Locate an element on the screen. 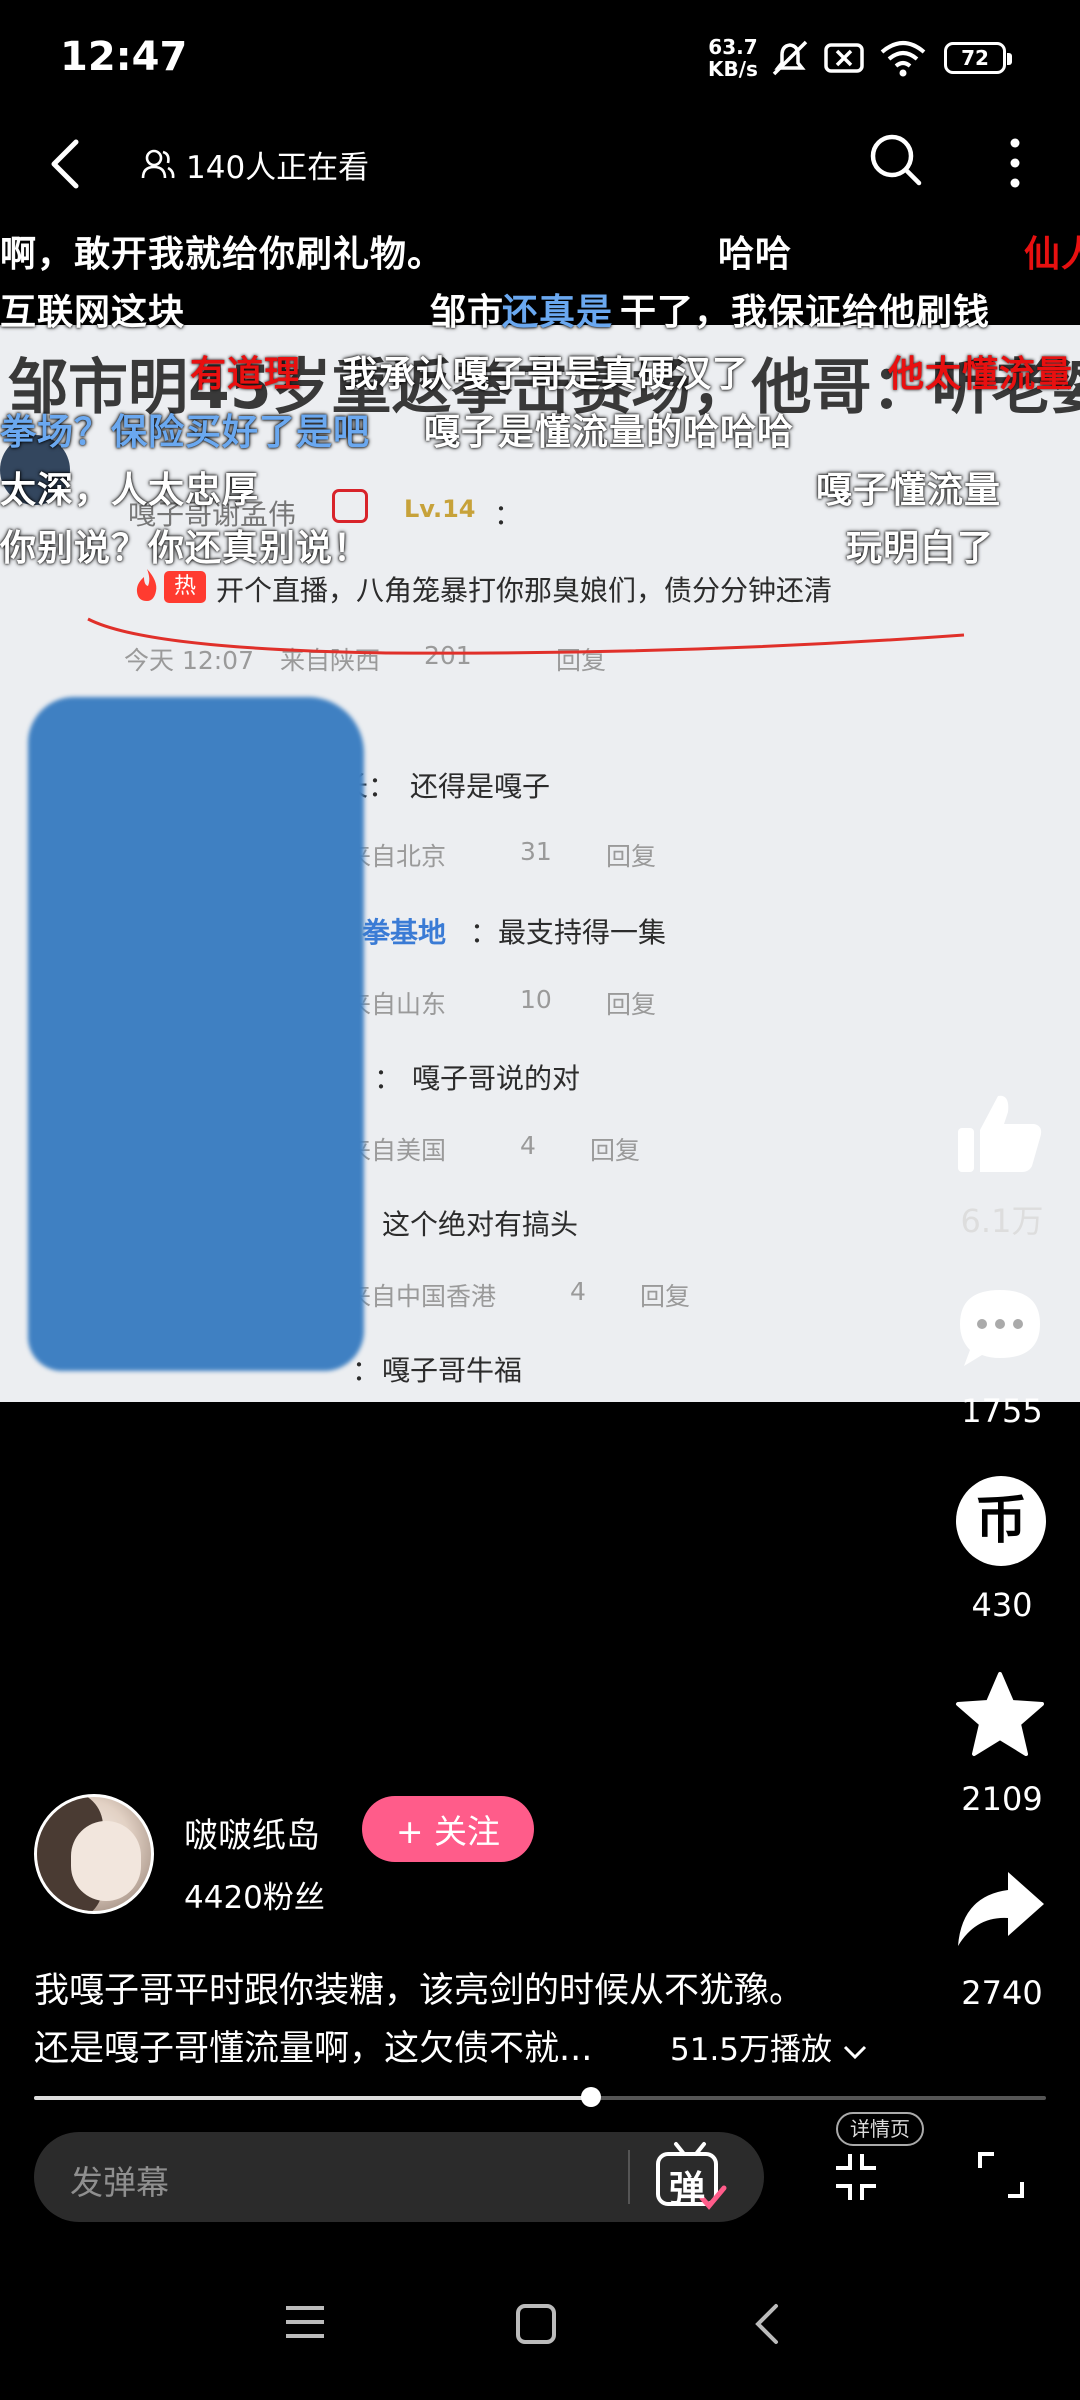 This screenshot has width=1080, height=2400. author-name: 啵啵纸岛 is located at coordinates (252, 1832).